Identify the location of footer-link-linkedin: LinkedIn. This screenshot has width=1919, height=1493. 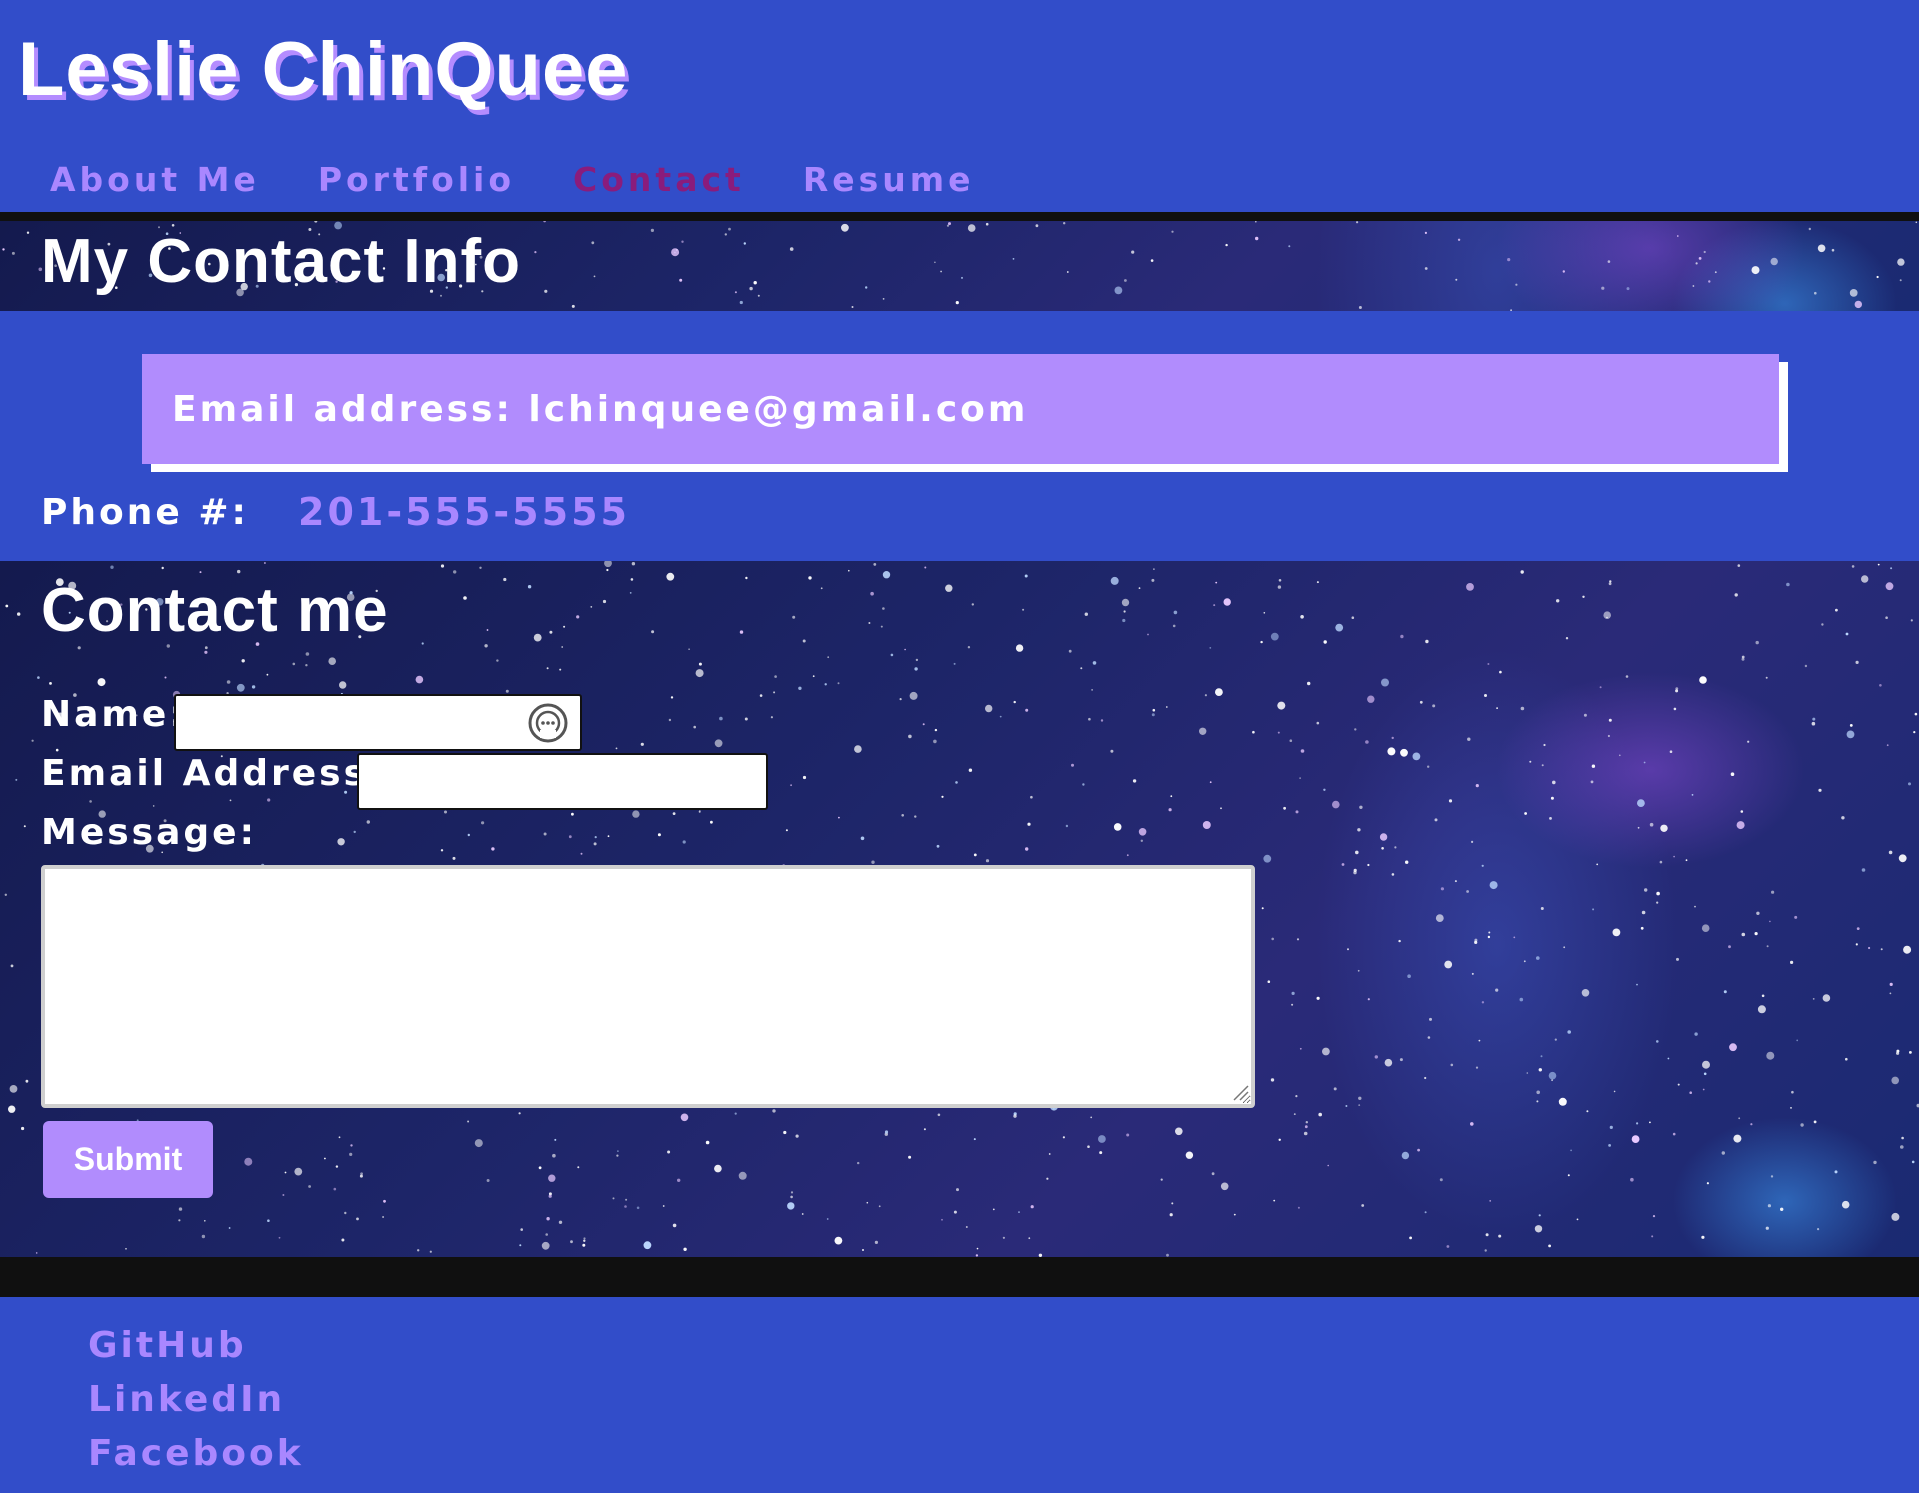
(186, 1399).